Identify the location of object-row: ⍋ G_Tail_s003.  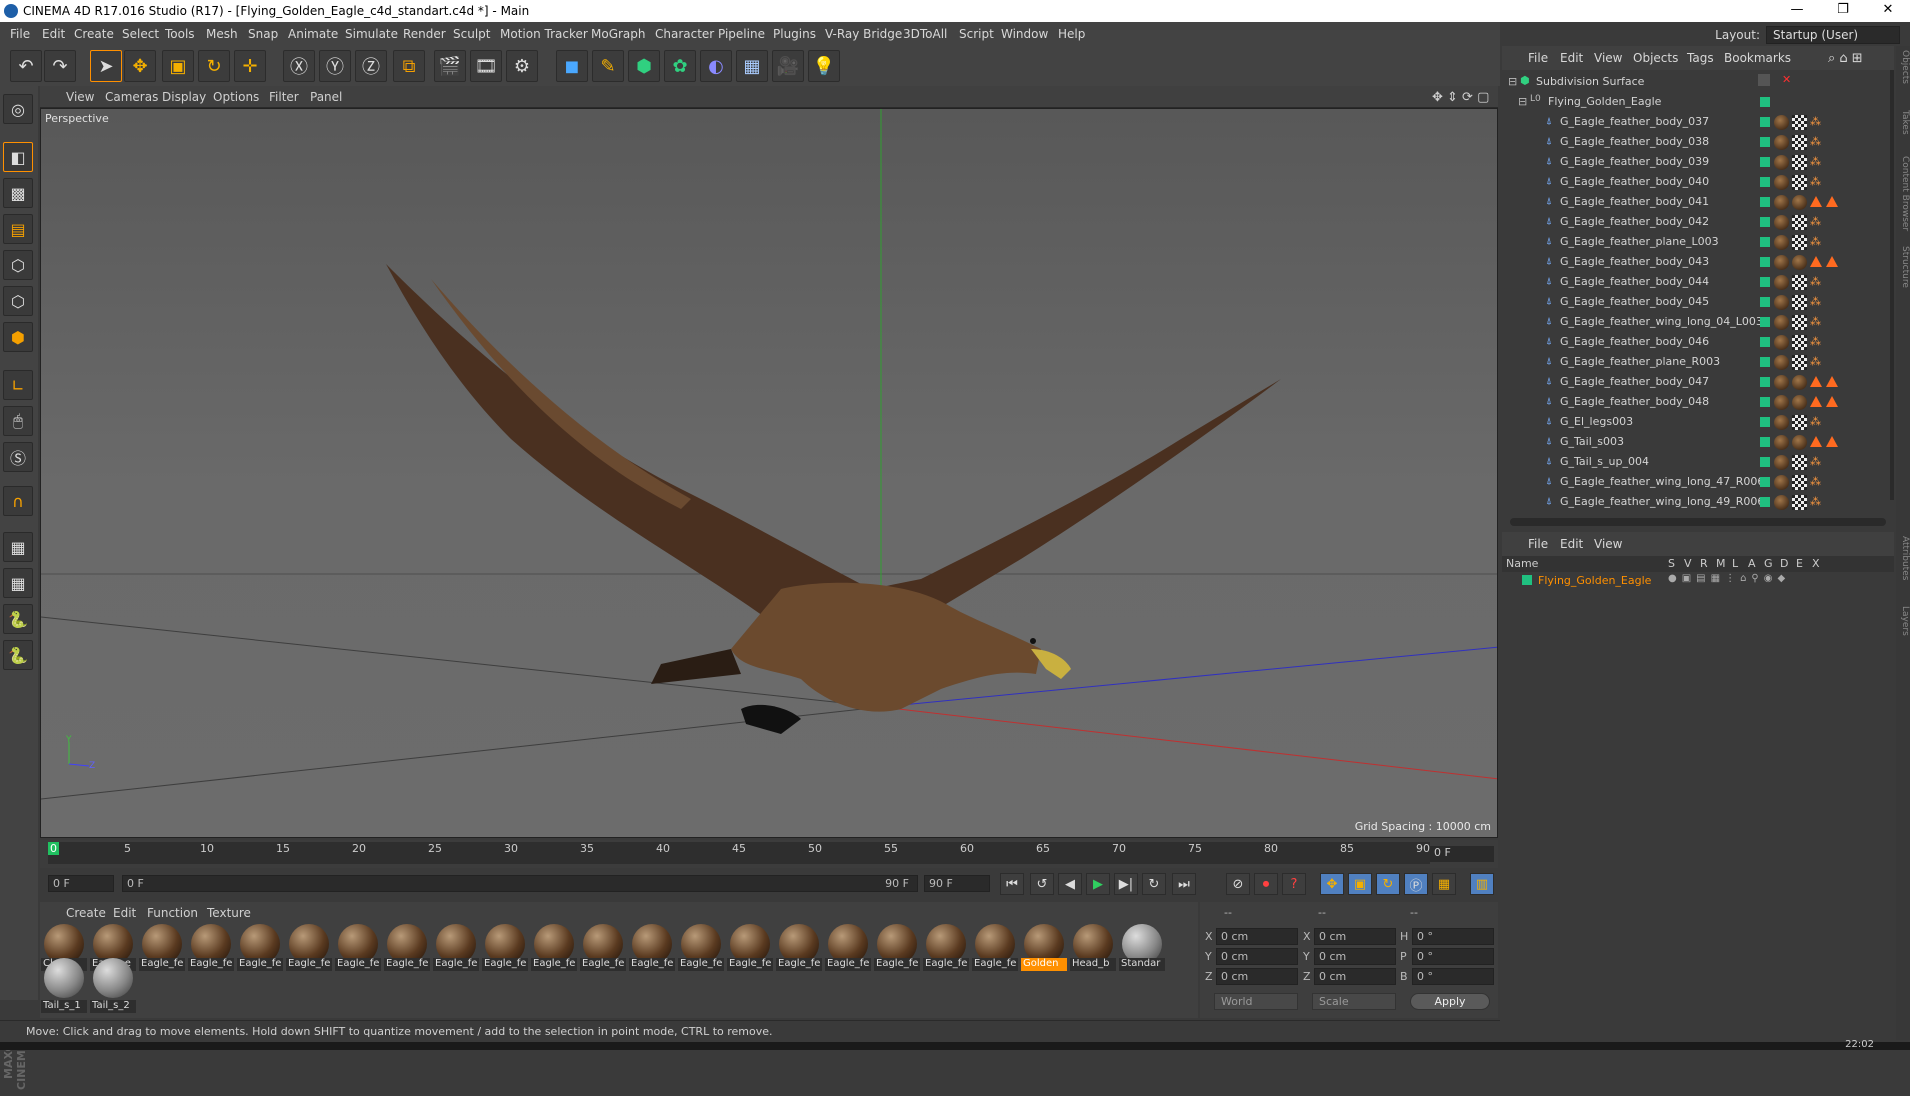
(1692, 442).